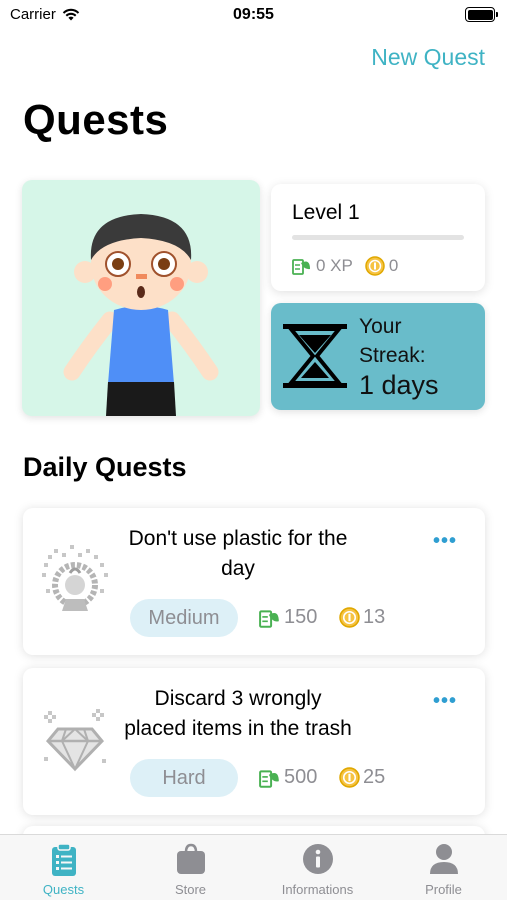 This screenshot has height=900, width=507. What do you see at coordinates (75, 578) in the screenshot?
I see `plastic-fire-icon` at bounding box center [75, 578].